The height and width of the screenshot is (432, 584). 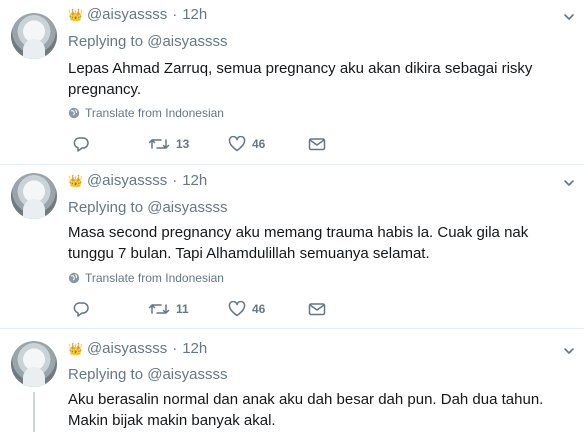 I want to click on tweet-actions: 13 46, so click(x=199, y=144).